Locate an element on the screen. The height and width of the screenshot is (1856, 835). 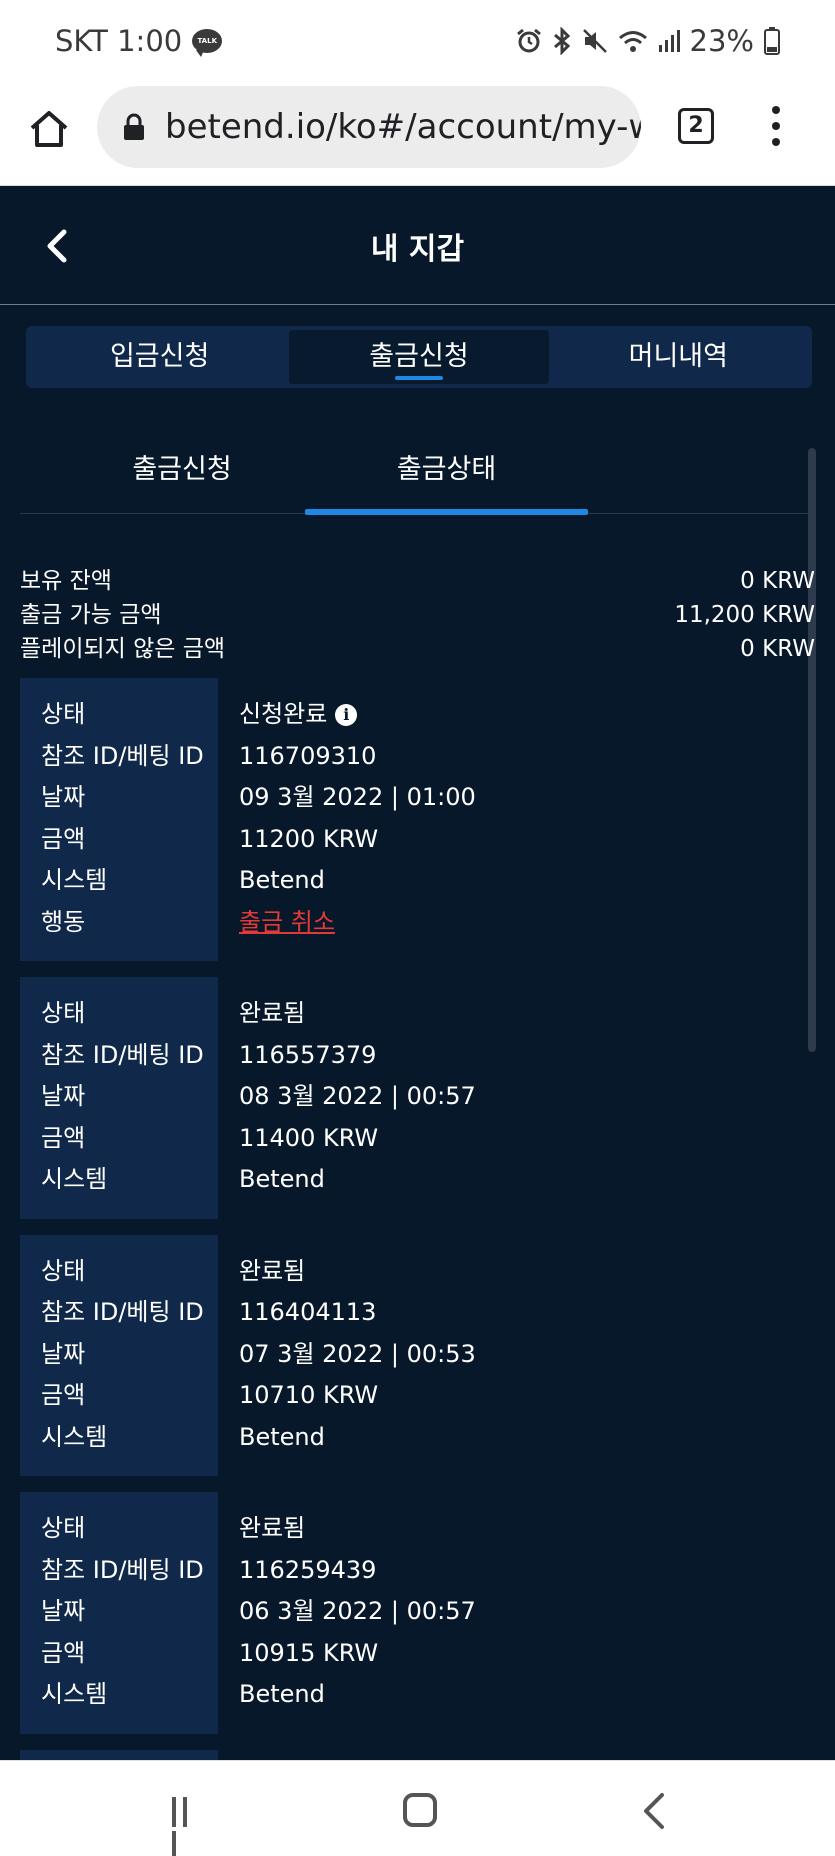
address-bar: betend.io/ko#/account/my-wallet is located at coordinates (369, 127).